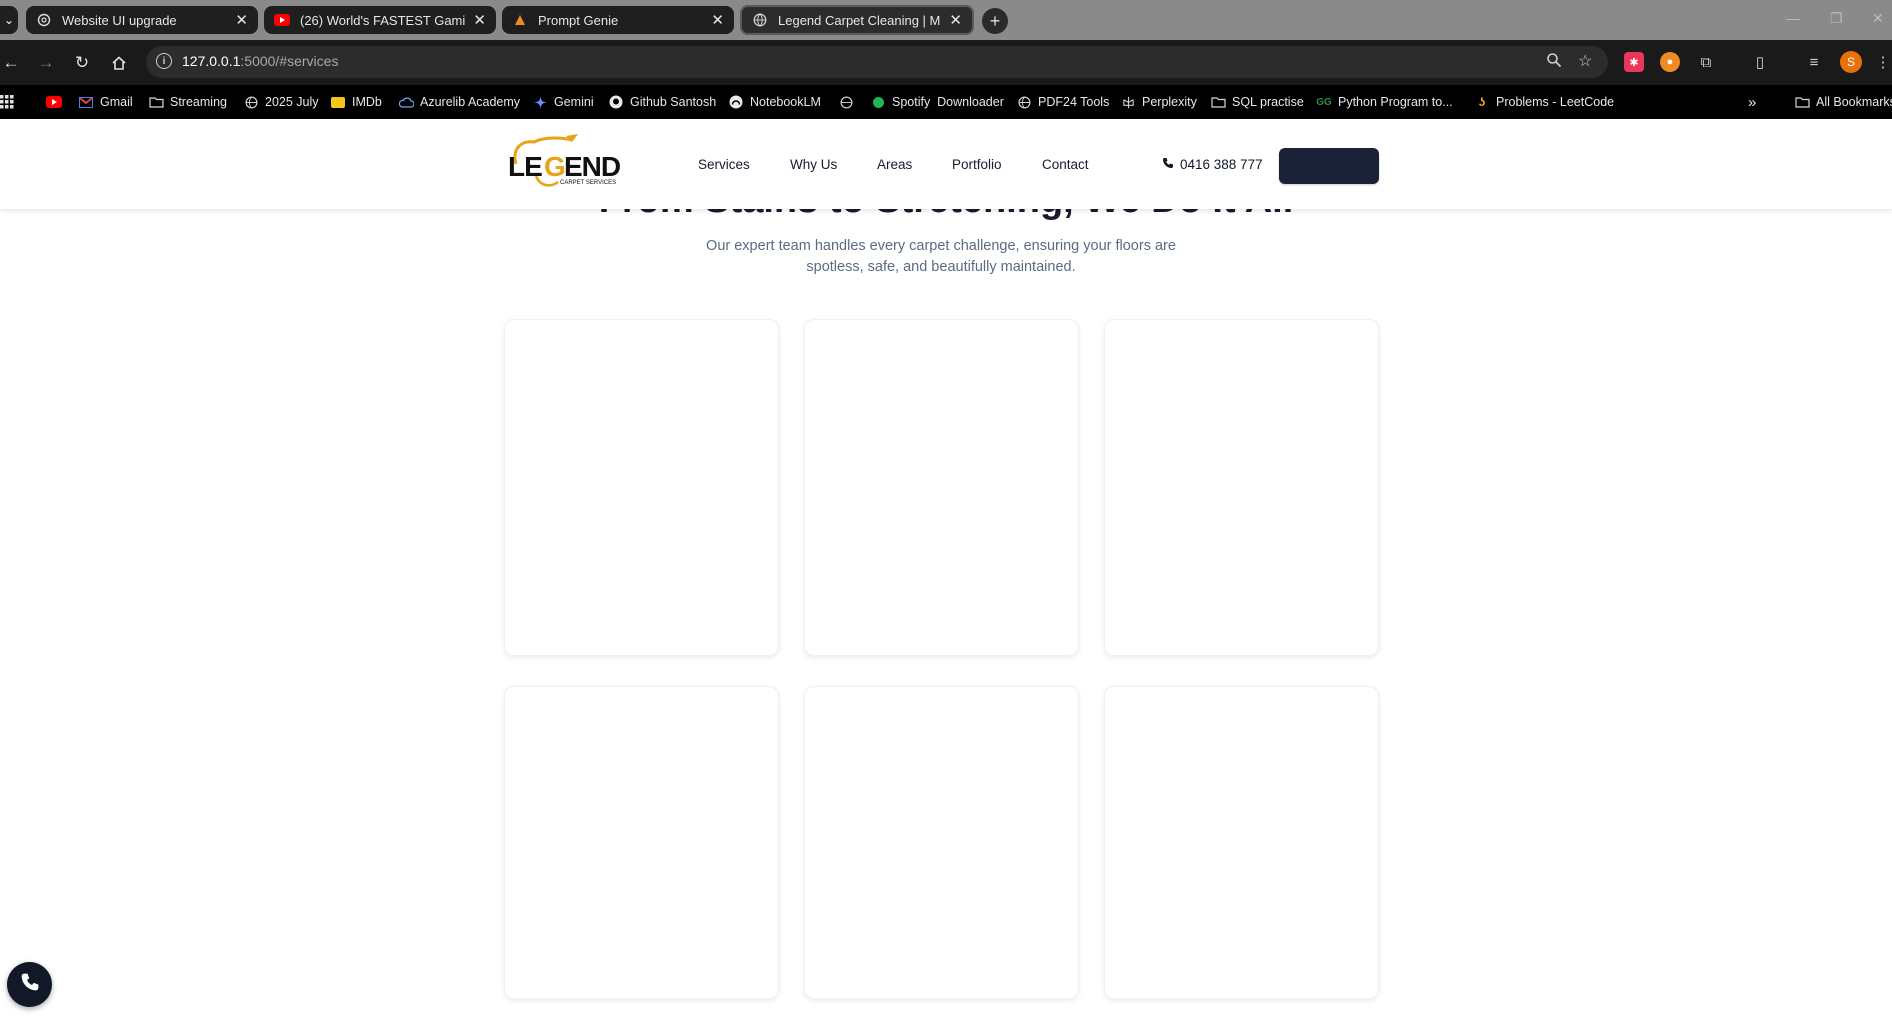 This screenshot has width=1892, height=1031. I want to click on perplexity-icon, so click(1128, 102).